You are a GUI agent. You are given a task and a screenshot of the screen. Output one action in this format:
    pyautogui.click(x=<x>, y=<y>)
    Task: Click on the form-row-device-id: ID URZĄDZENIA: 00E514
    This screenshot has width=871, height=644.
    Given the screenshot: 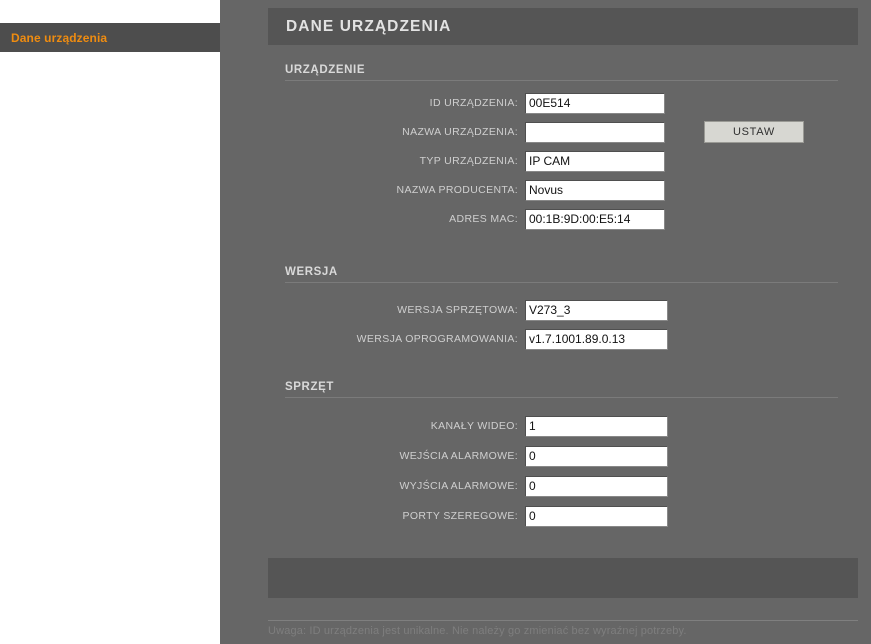 What is the action you would take?
    pyautogui.click(x=561, y=103)
    